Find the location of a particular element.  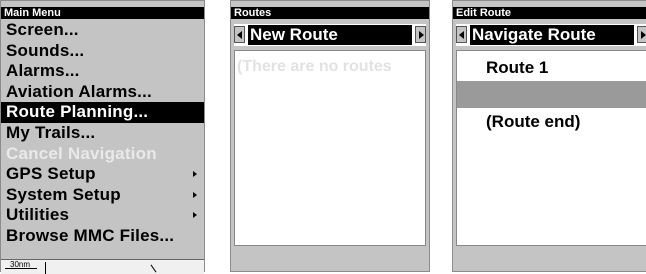

route-name-row: Route 1 is located at coordinates (551, 67).